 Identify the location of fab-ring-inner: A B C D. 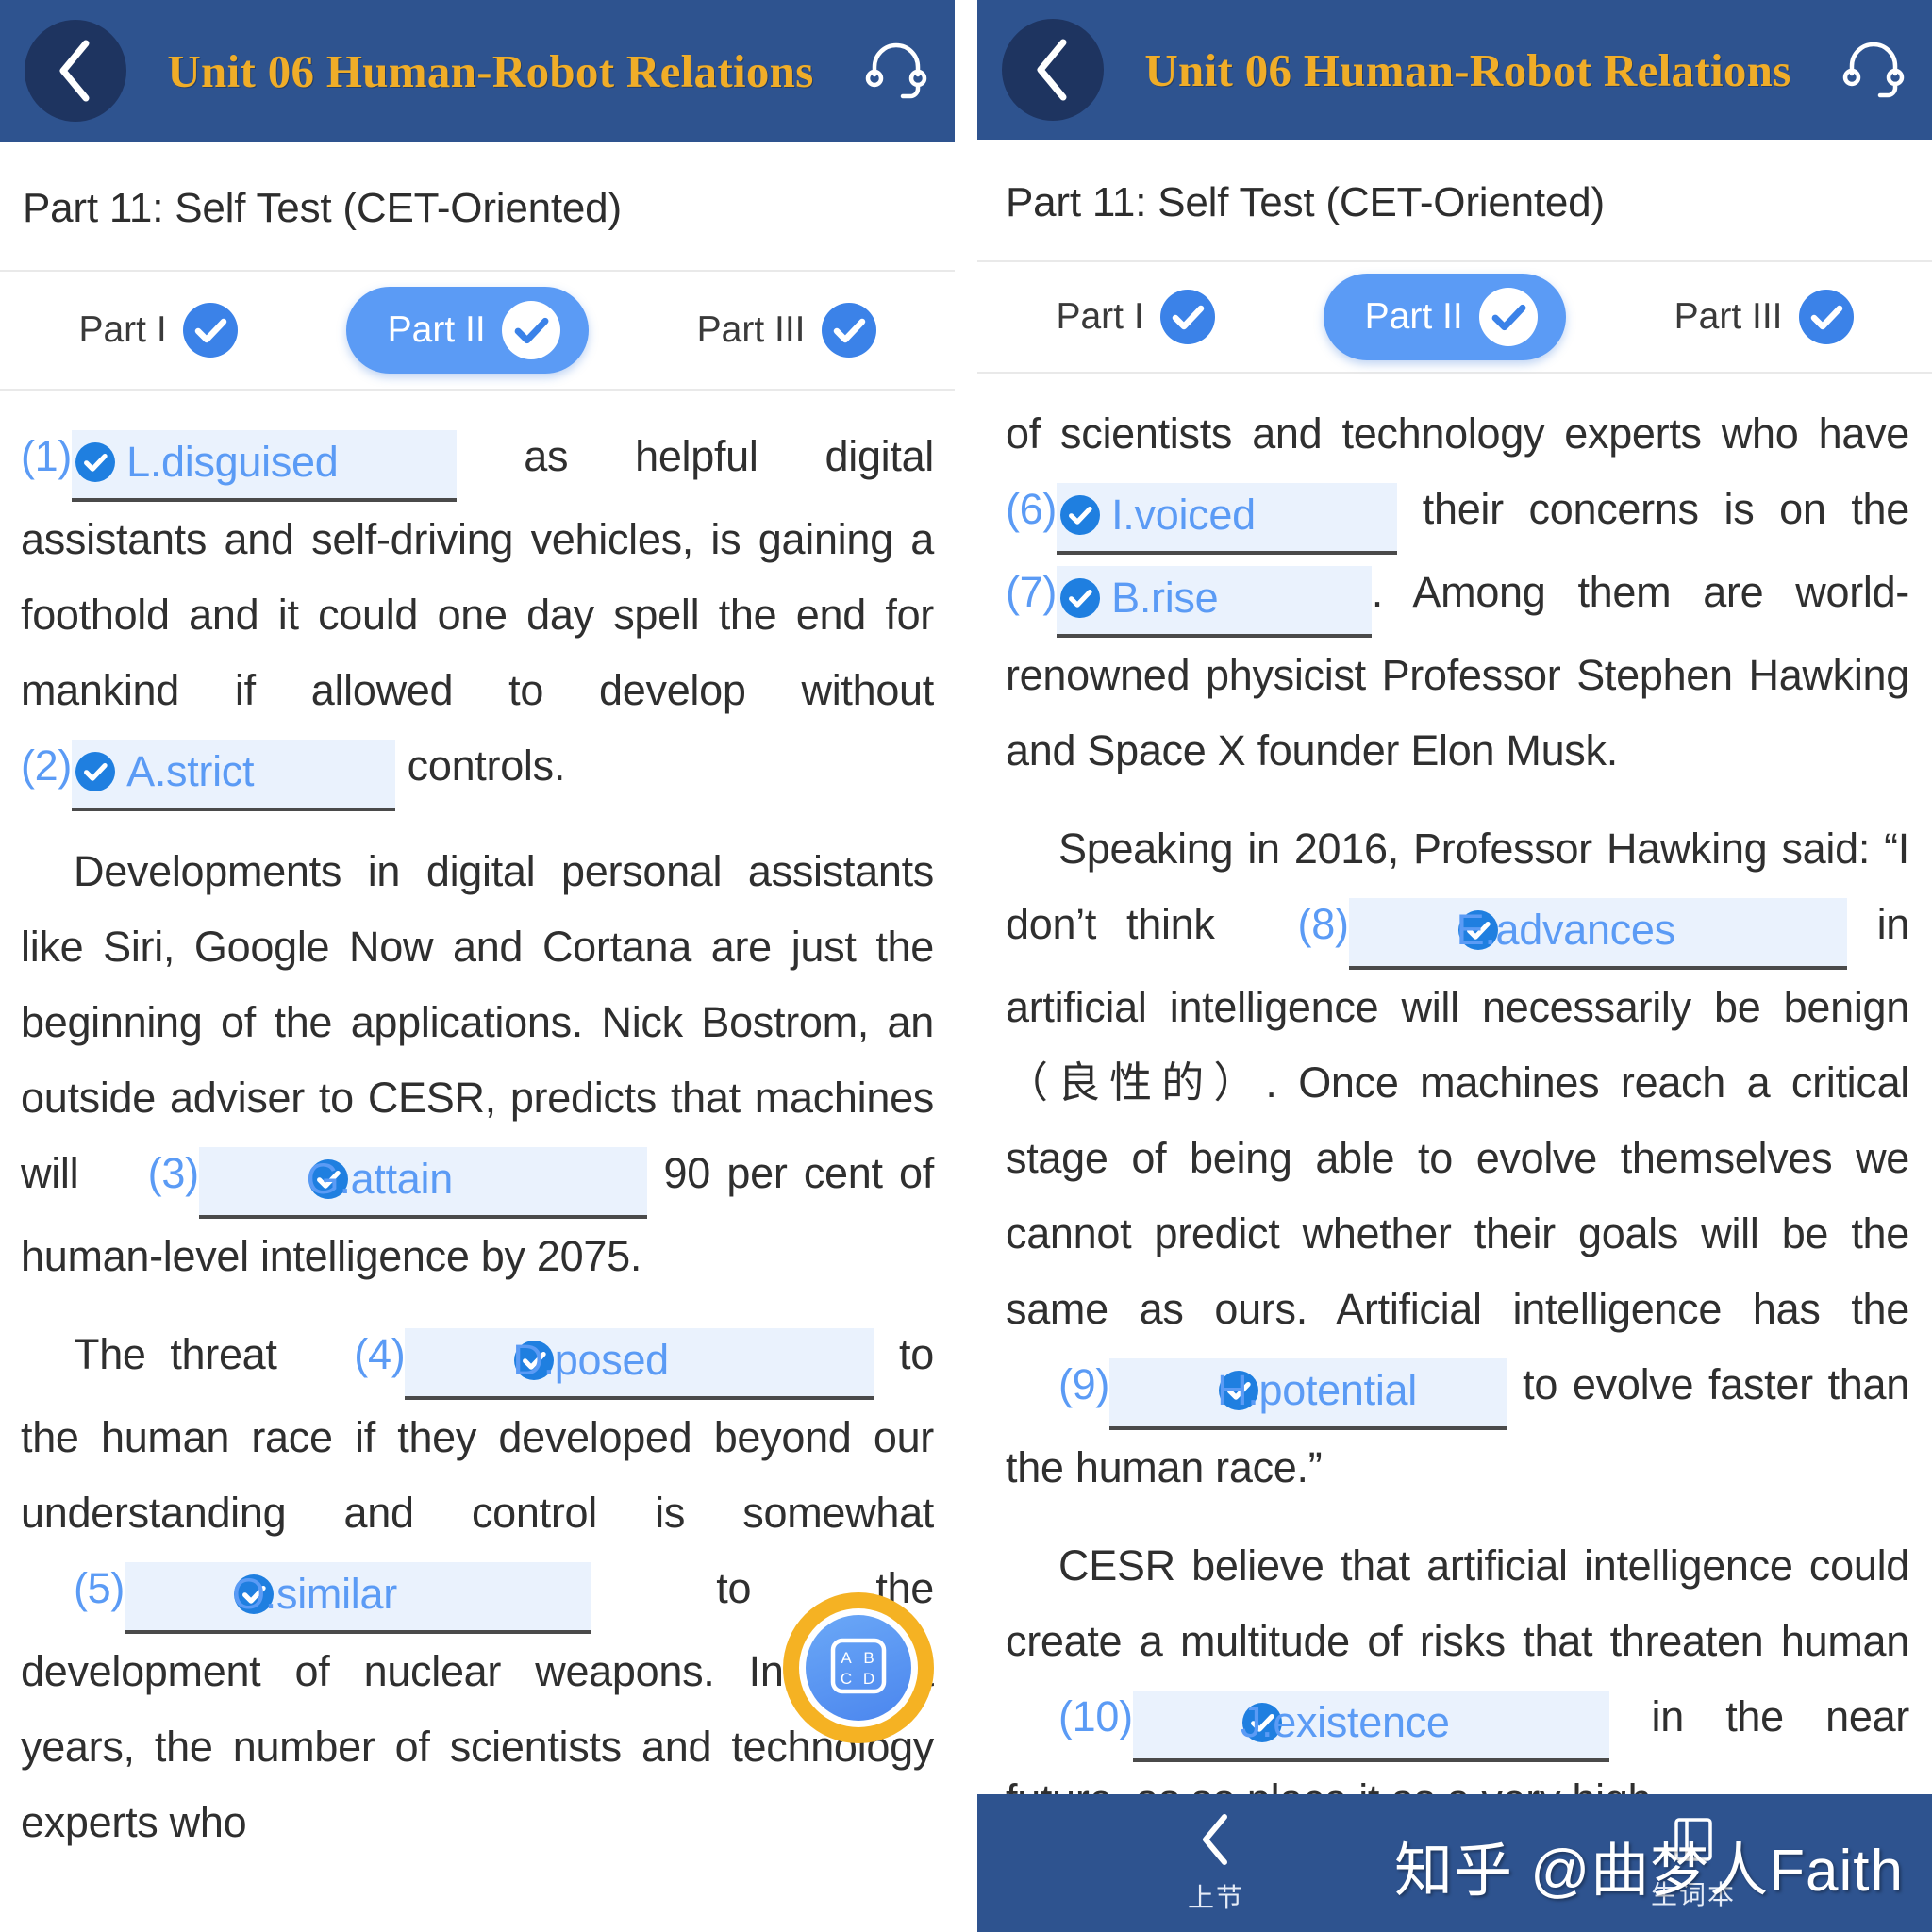
(859, 1667).